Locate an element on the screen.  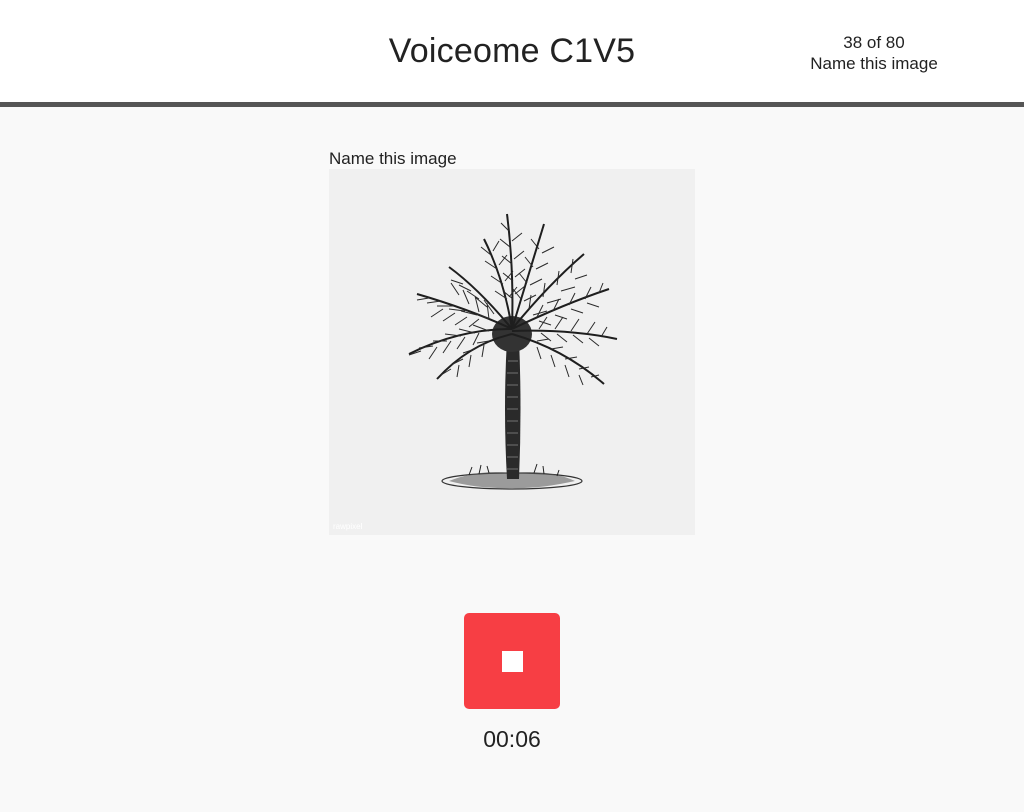
stop-recording-button is located at coordinates (512, 661).